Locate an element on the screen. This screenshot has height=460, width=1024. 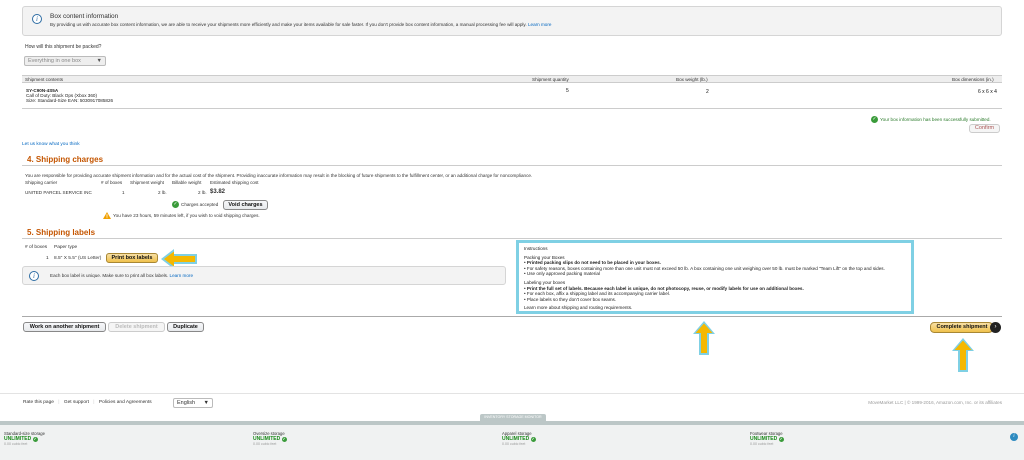
header-shipment-weight: Shipment weight is located at coordinates (147, 182).